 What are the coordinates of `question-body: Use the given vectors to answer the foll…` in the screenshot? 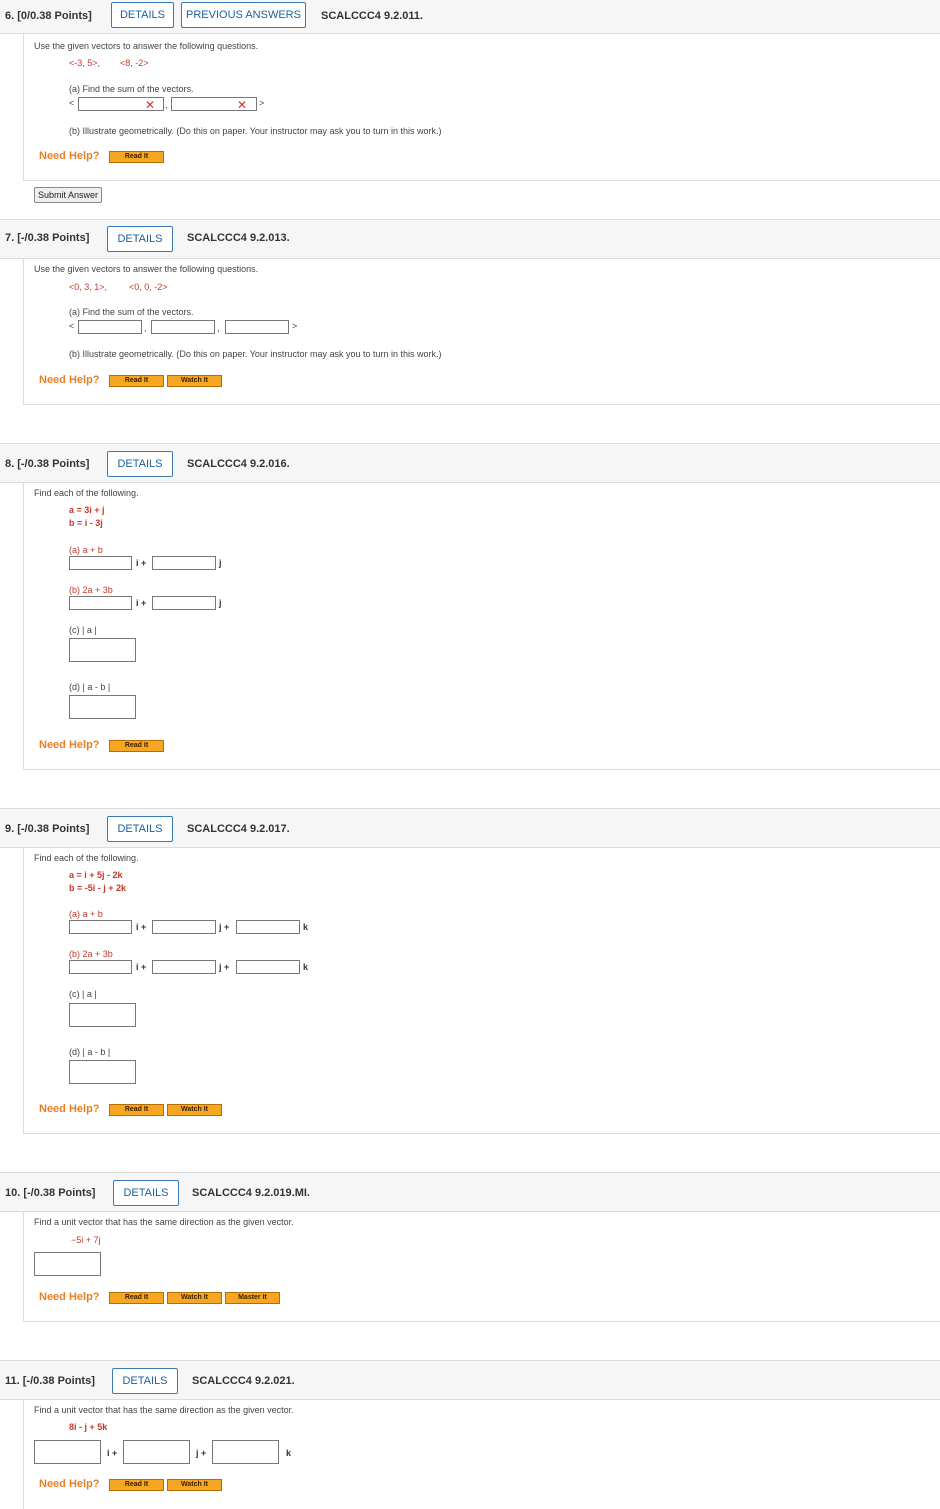 It's located at (481, 332).